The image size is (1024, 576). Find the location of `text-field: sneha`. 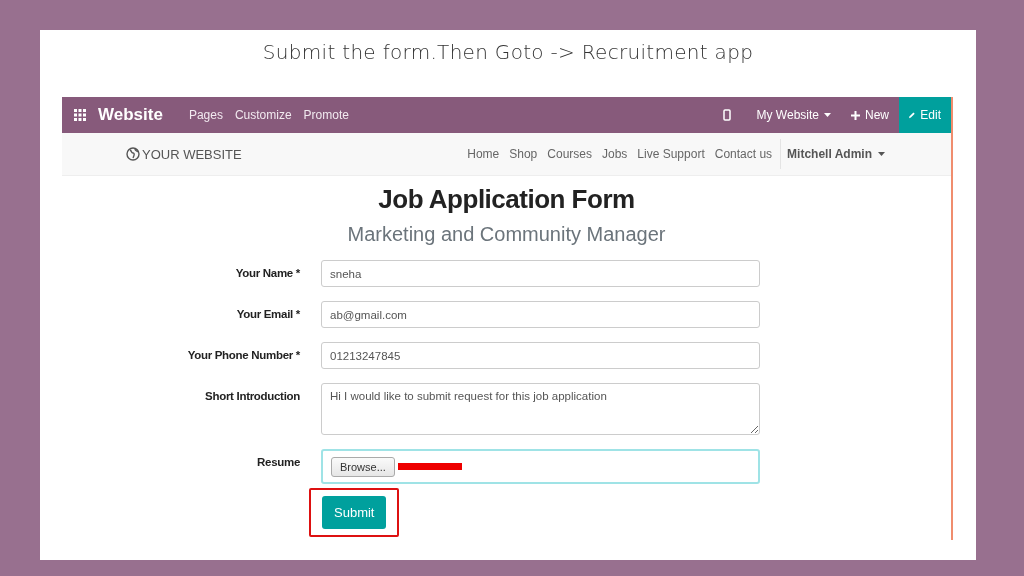

text-field: sneha is located at coordinates (540, 273).